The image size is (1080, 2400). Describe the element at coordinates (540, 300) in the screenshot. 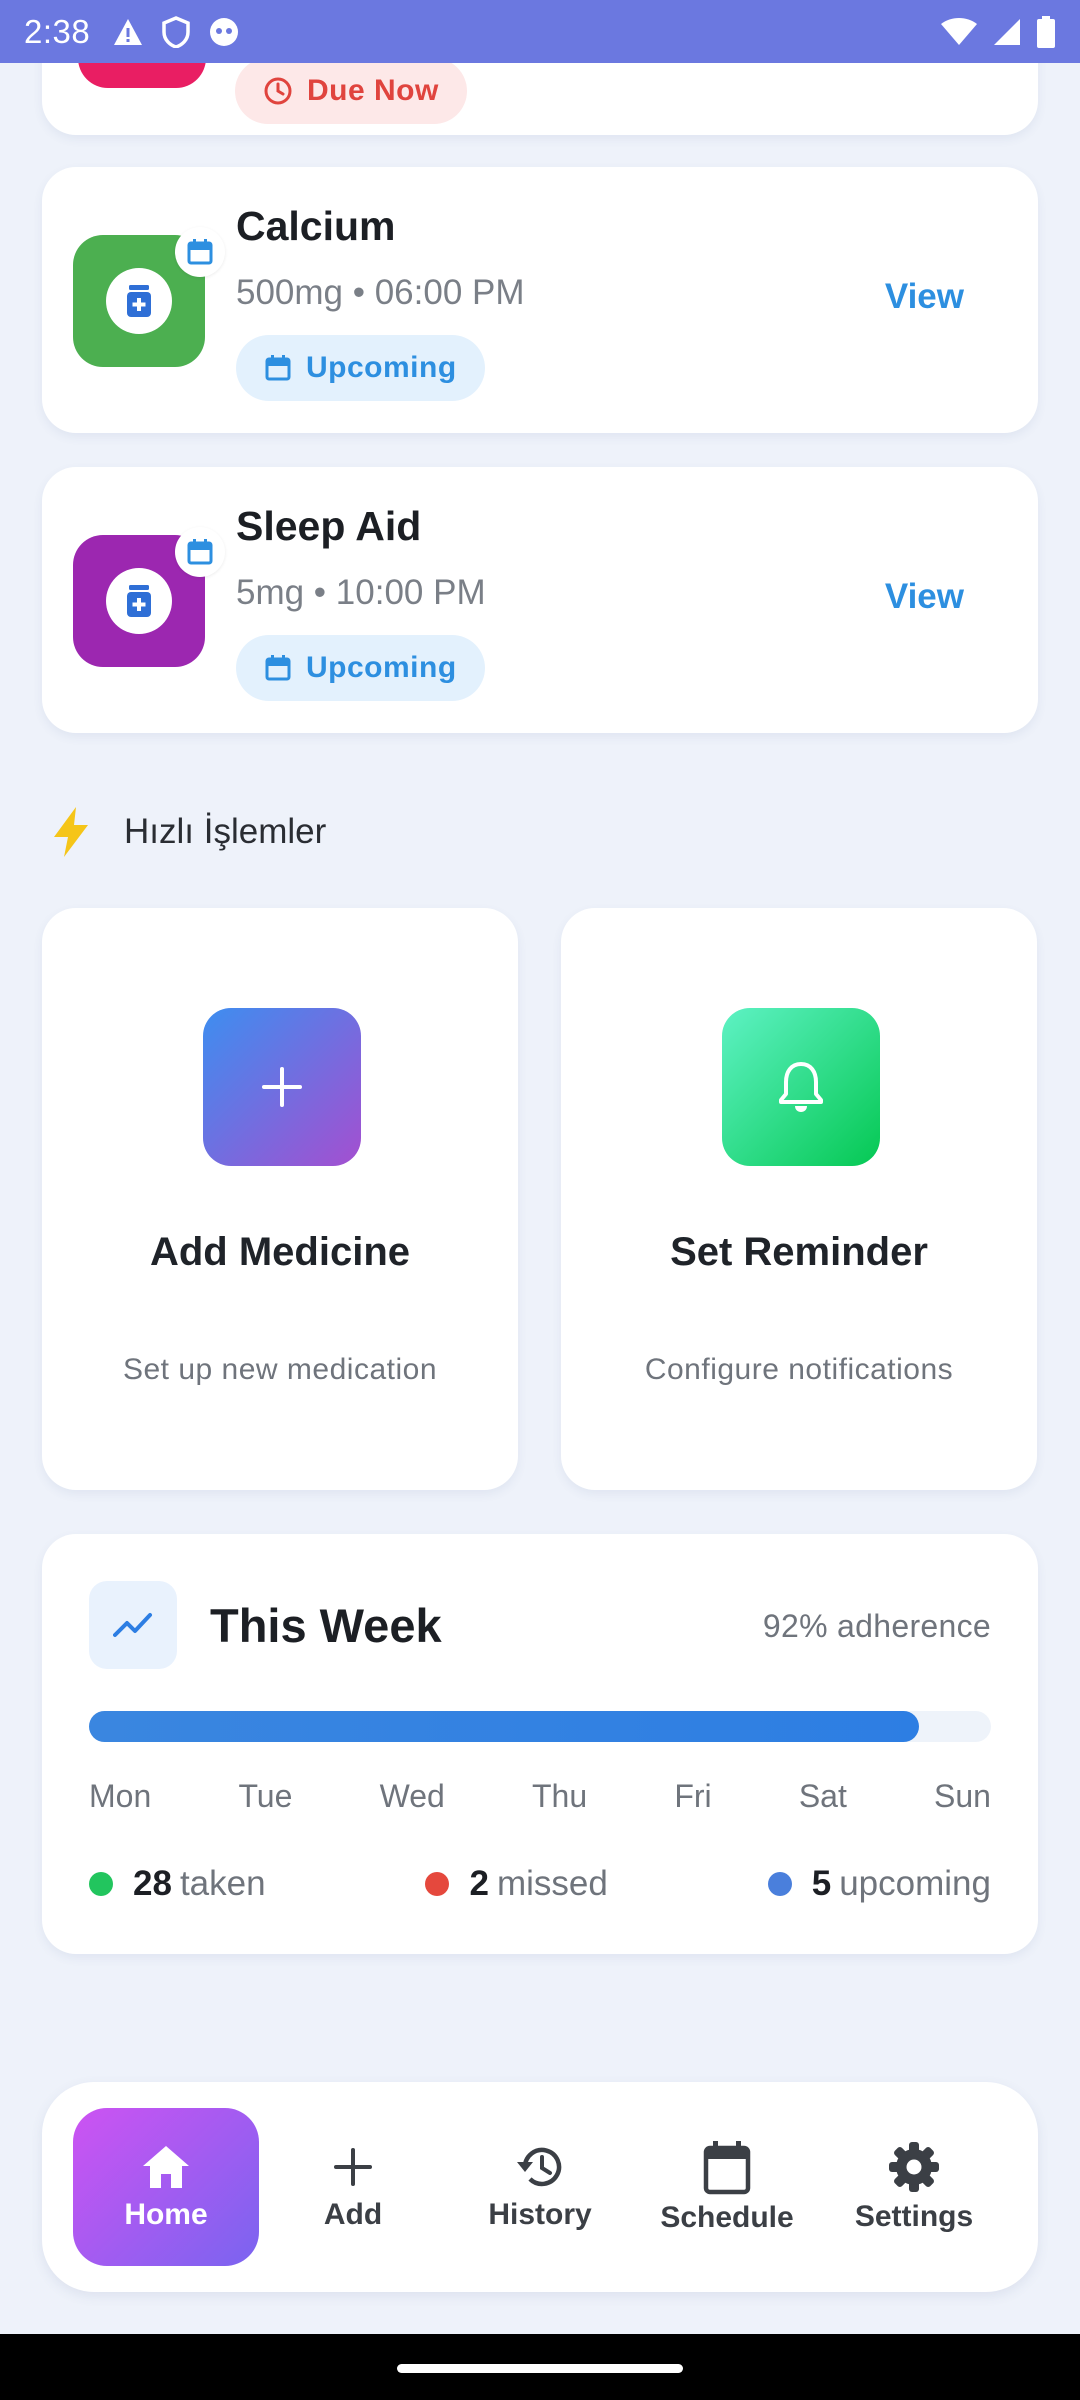

I see `medicine-card-calcium: Calcium 500mg • 06:00 PM Upcoming View` at that location.